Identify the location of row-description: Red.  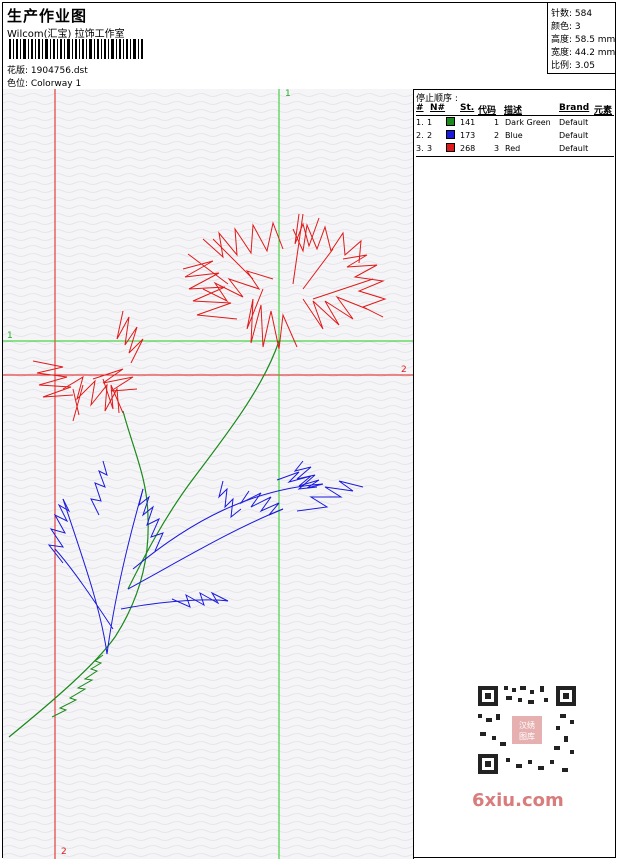
(513, 148).